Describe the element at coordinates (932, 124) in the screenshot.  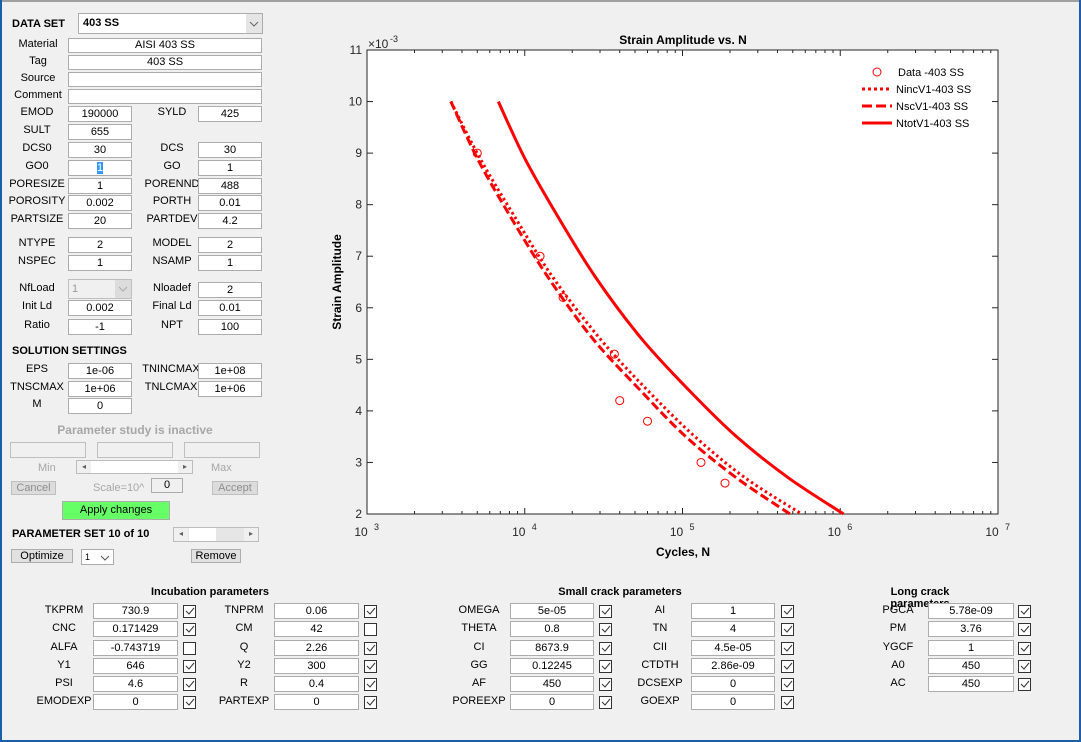
I see `legend-entry-label: NtotV1-403 SS` at that location.